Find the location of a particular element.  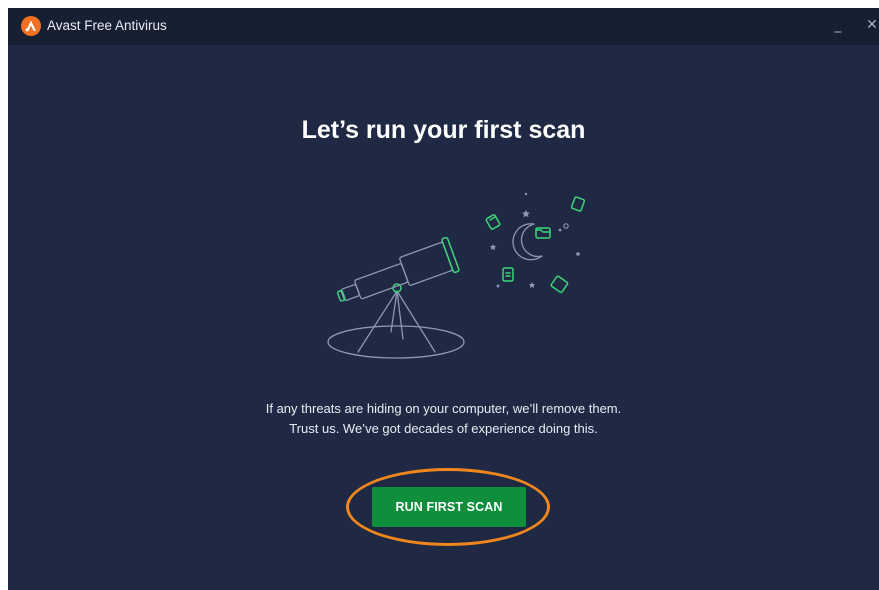

minimize-button: _ is located at coordinates (838, 25).